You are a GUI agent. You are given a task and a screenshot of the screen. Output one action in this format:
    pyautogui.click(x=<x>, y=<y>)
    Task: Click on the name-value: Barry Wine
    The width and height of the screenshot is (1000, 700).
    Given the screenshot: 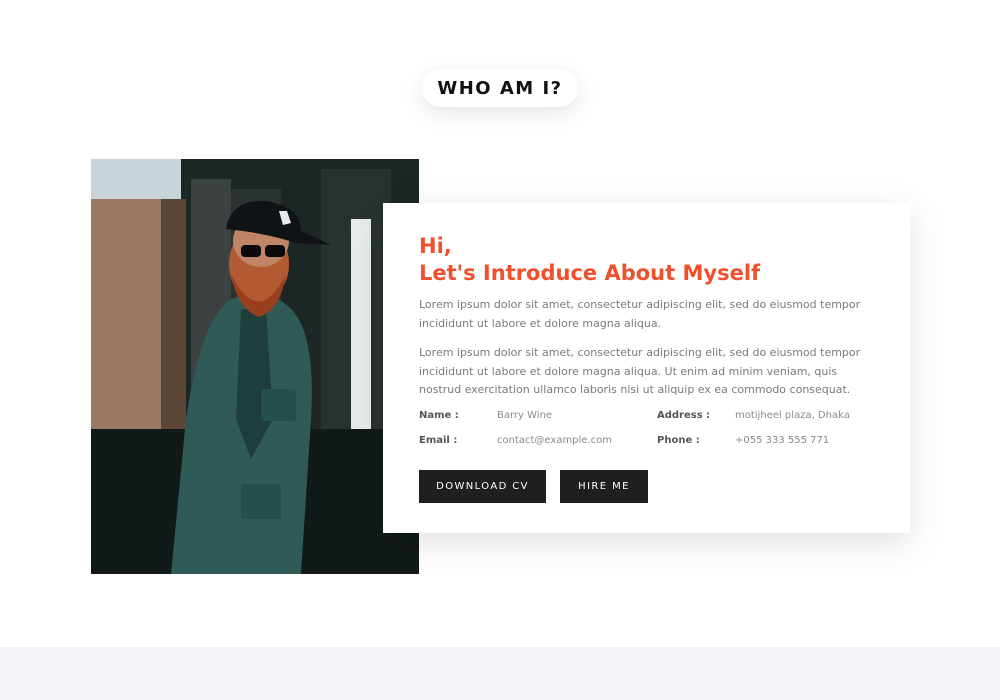 What is the action you would take?
    pyautogui.click(x=525, y=415)
    